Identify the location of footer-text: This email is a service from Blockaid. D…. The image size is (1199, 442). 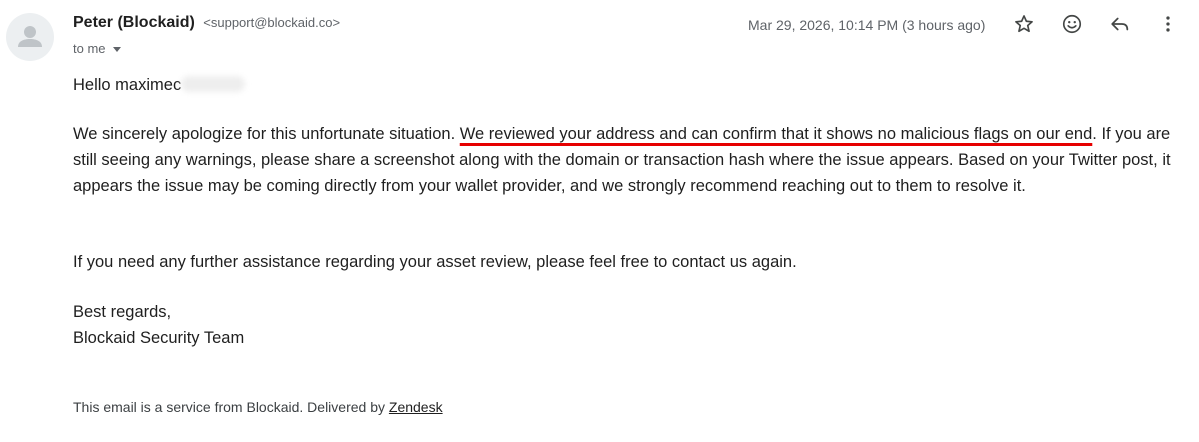
(231, 407).